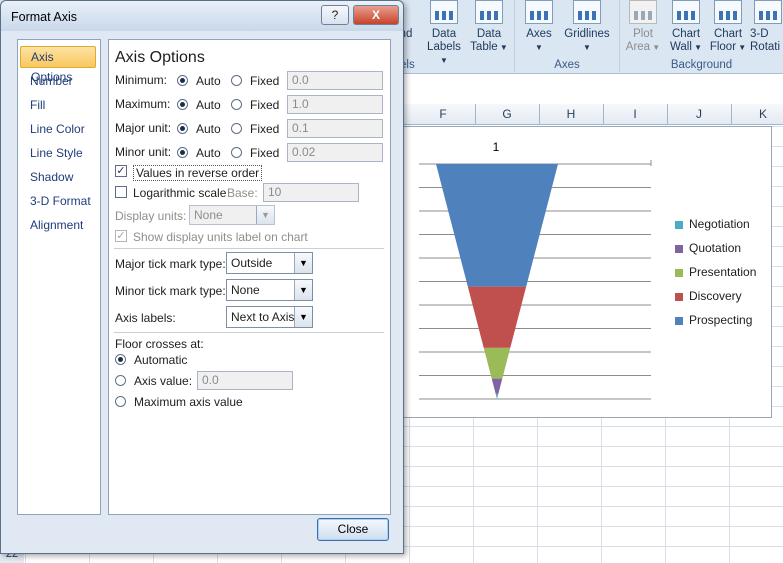 This screenshot has height=563, width=783. I want to click on funnel-segment-negotiation, so click(497, 396).